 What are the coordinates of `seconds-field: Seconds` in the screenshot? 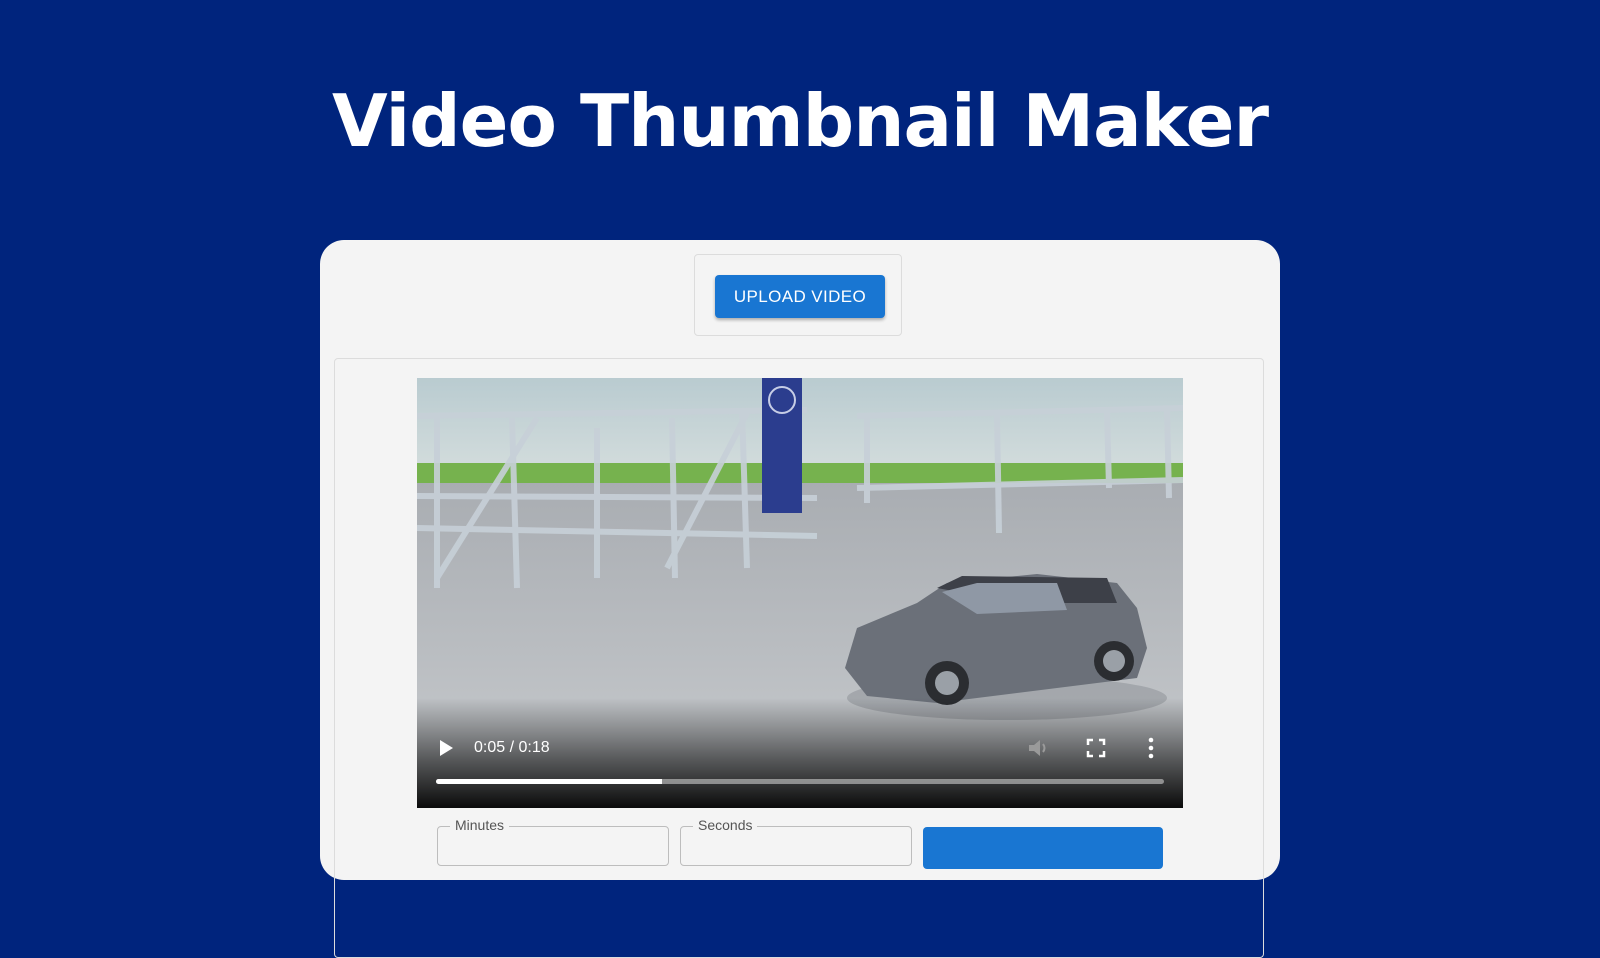 It's located at (796, 841).